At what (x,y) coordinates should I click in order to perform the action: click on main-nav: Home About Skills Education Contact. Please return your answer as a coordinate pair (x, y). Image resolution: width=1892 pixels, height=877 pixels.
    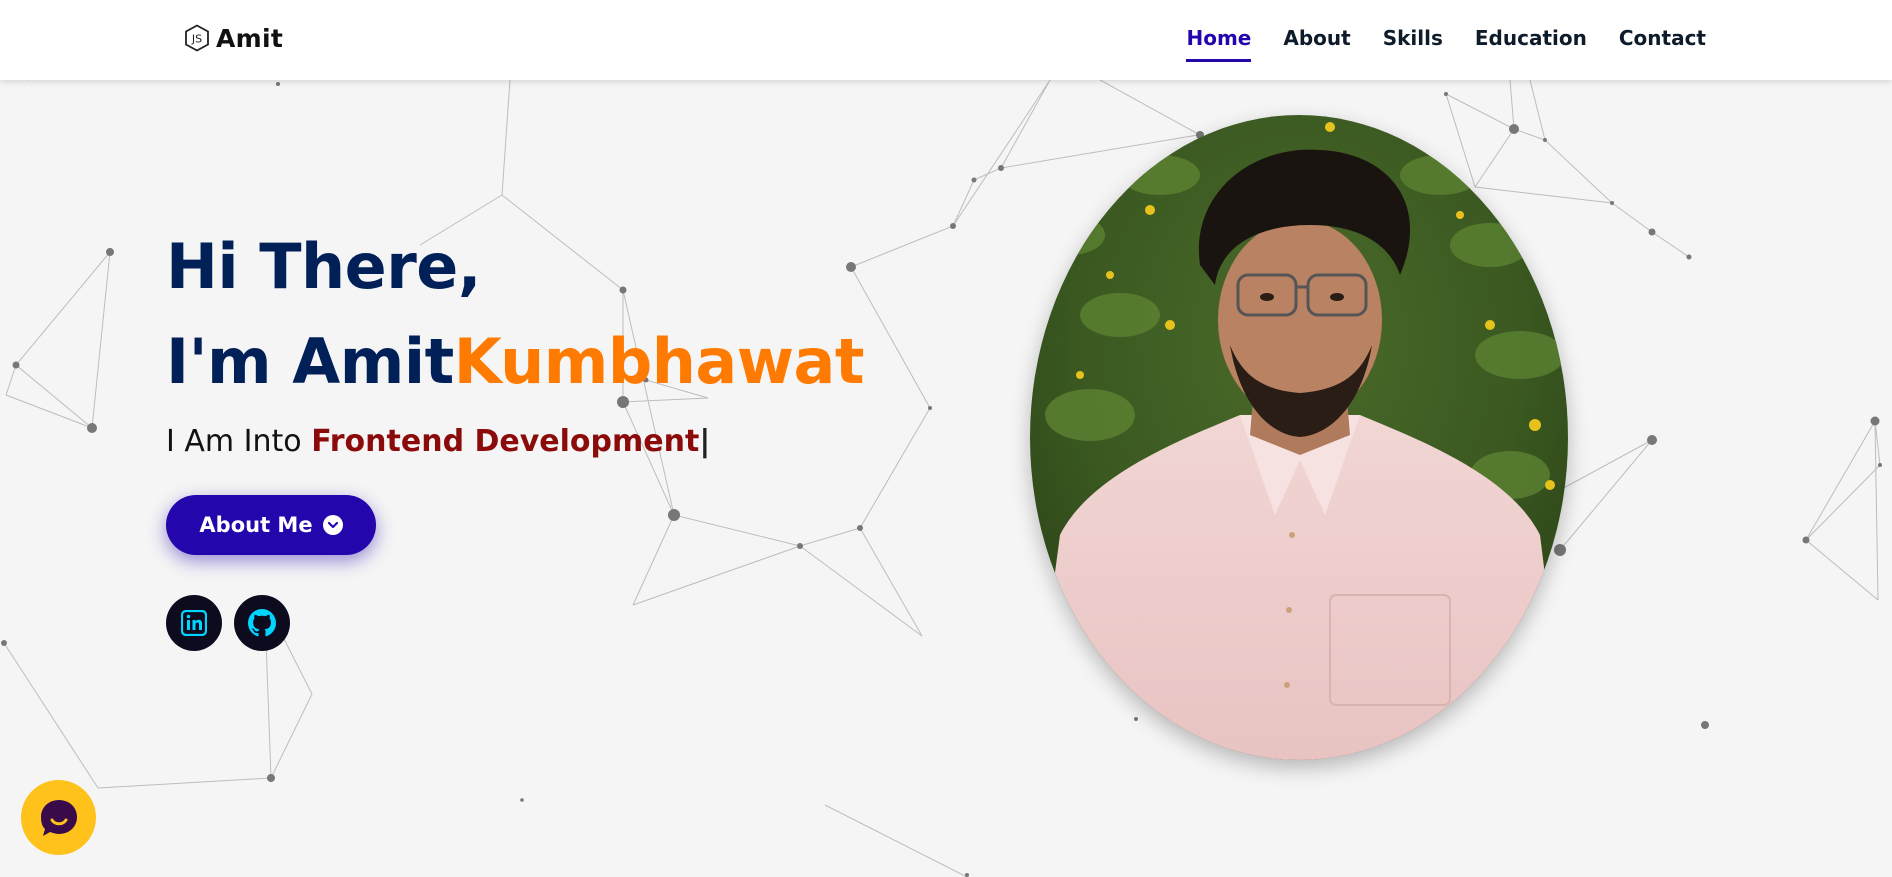
    Looking at the image, I should click on (1446, 43).